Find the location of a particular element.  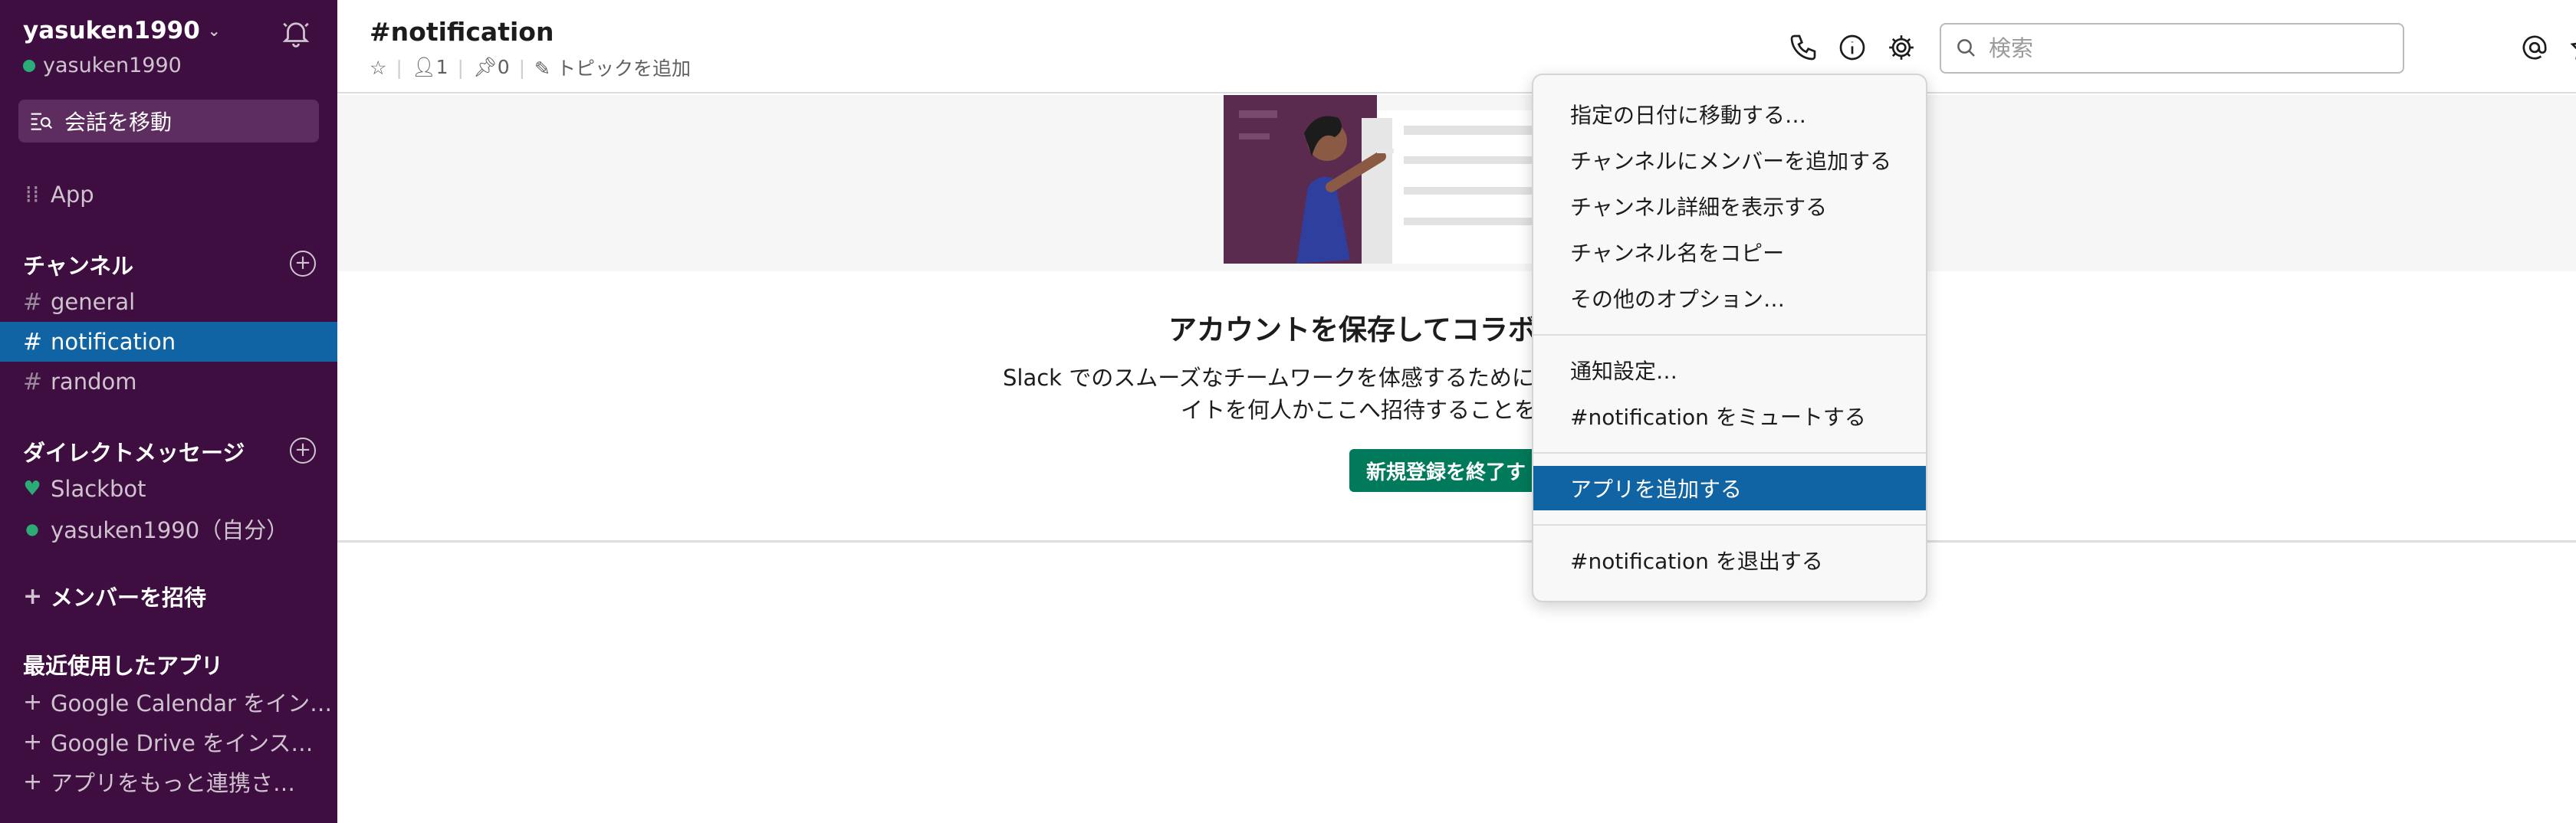

workspace-menu: yasuken1990 ⌄ is located at coordinates (122, 30).